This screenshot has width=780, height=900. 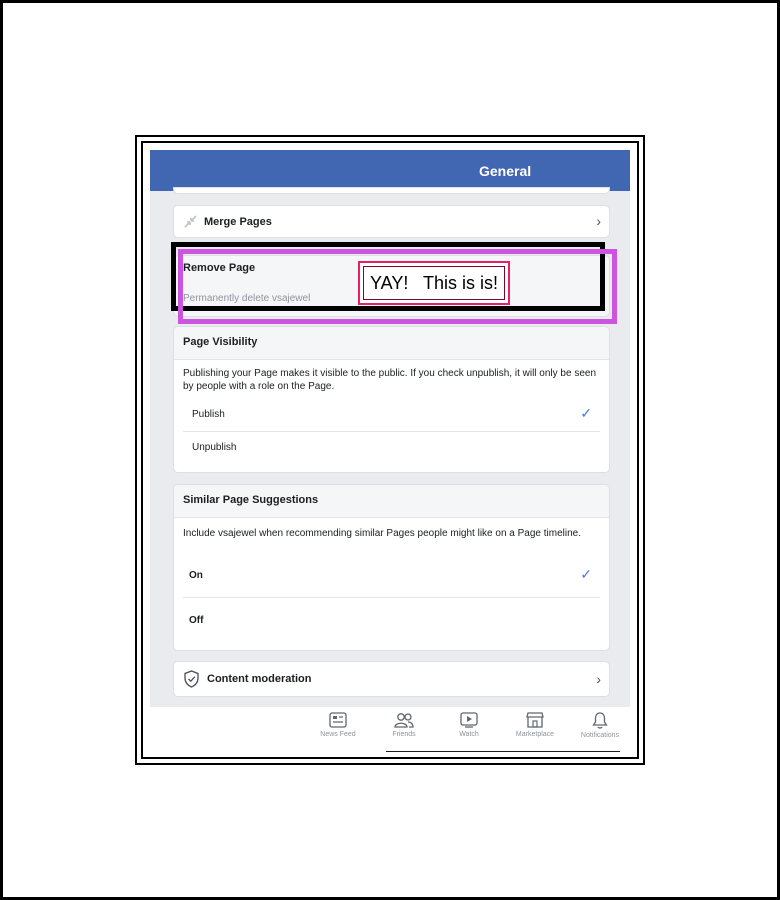 I want to click on shield-check-icon, so click(x=191, y=681).